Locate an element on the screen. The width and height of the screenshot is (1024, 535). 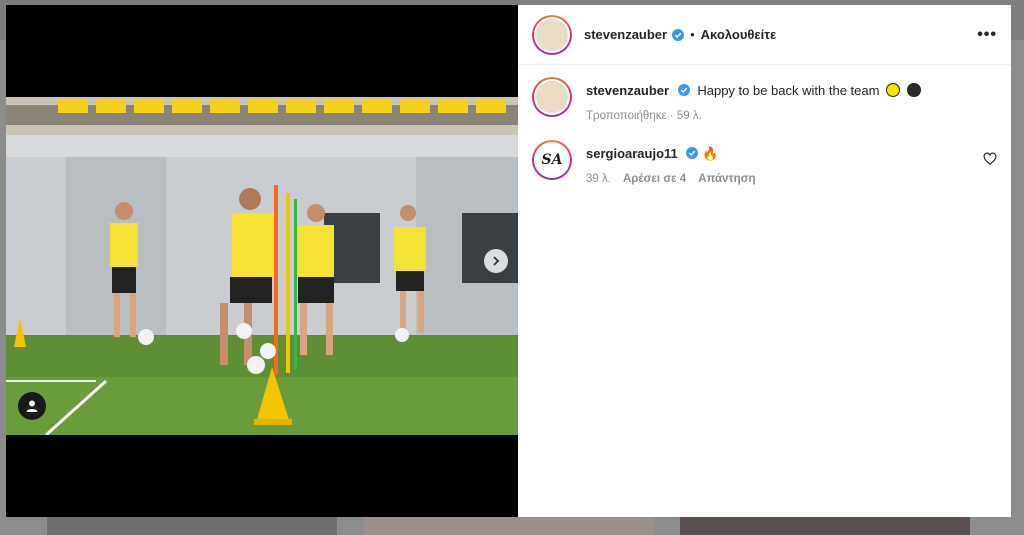
next-arrow-icon is located at coordinates (496, 261).